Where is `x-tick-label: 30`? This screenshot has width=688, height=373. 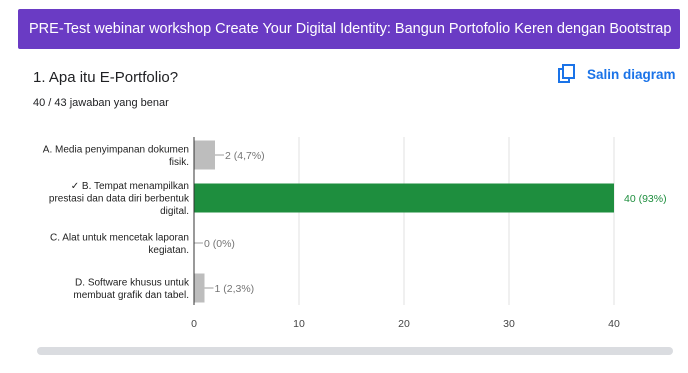
x-tick-label: 30 is located at coordinates (509, 324).